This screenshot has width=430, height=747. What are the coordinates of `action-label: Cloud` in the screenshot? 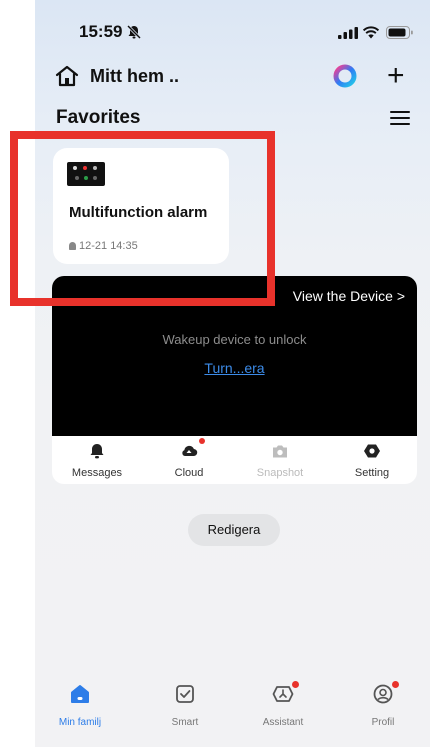 It's located at (189, 473).